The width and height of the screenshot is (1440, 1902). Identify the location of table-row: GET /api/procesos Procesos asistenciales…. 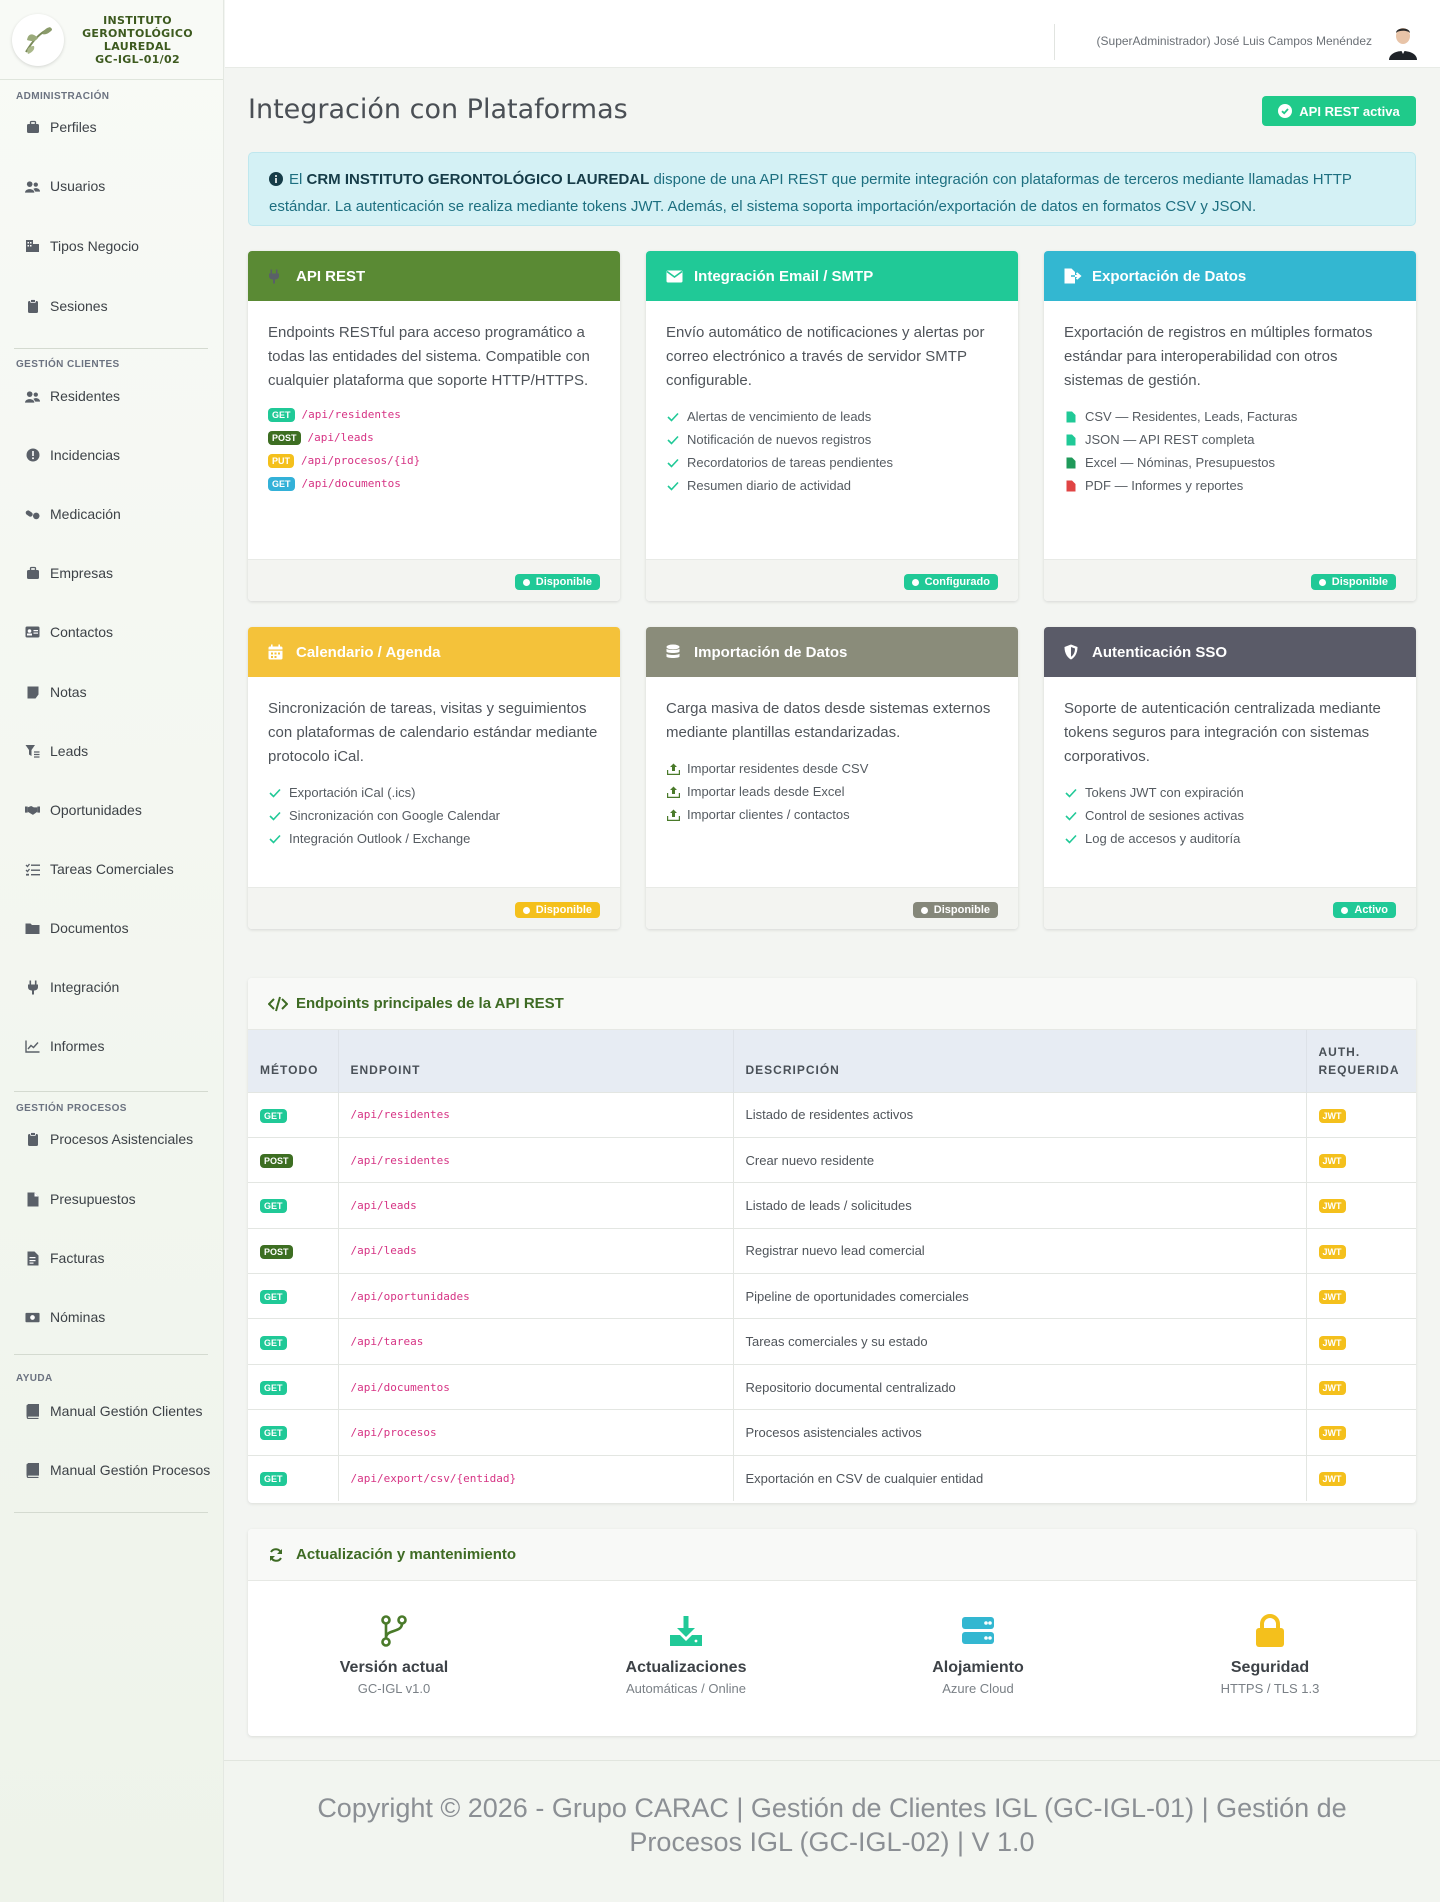
(832, 1432).